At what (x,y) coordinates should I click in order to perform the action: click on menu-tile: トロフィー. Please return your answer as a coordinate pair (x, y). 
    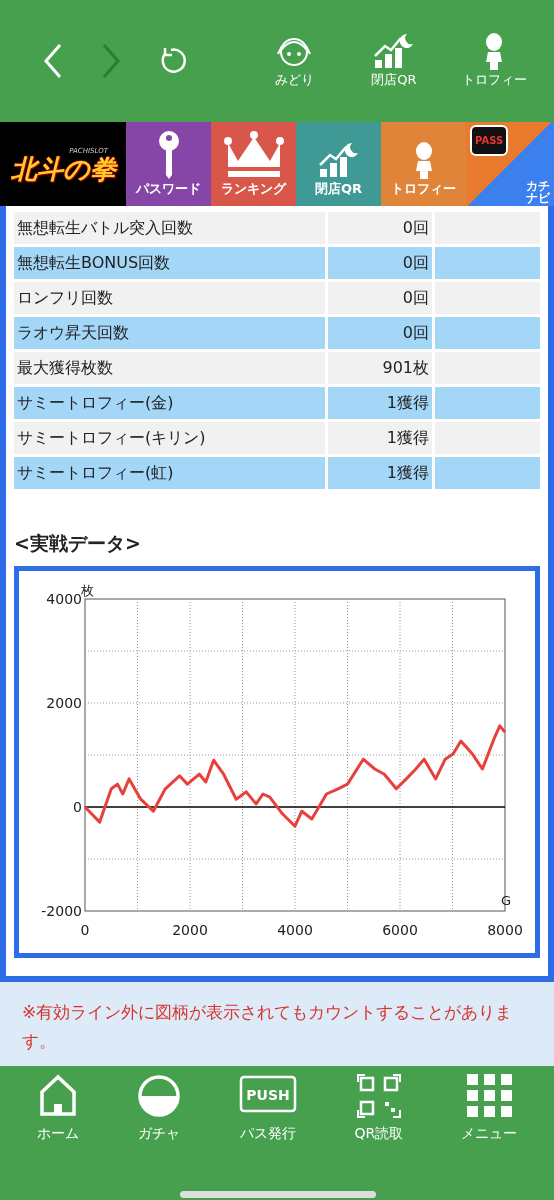
    Looking at the image, I should click on (423, 164).